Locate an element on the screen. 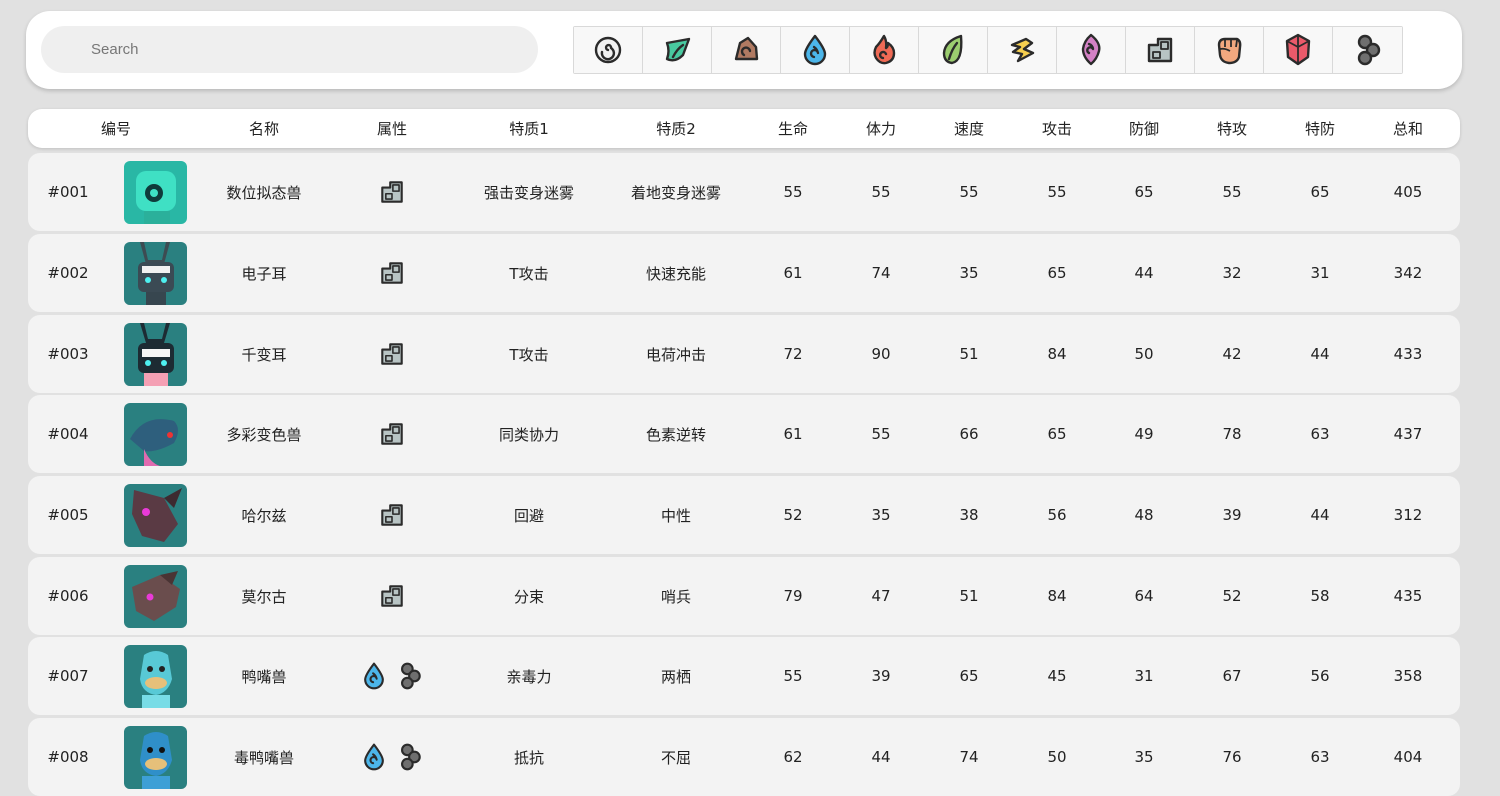 The width and height of the screenshot is (1500, 796). stat-sp-attack: 42 is located at coordinates (1232, 354).